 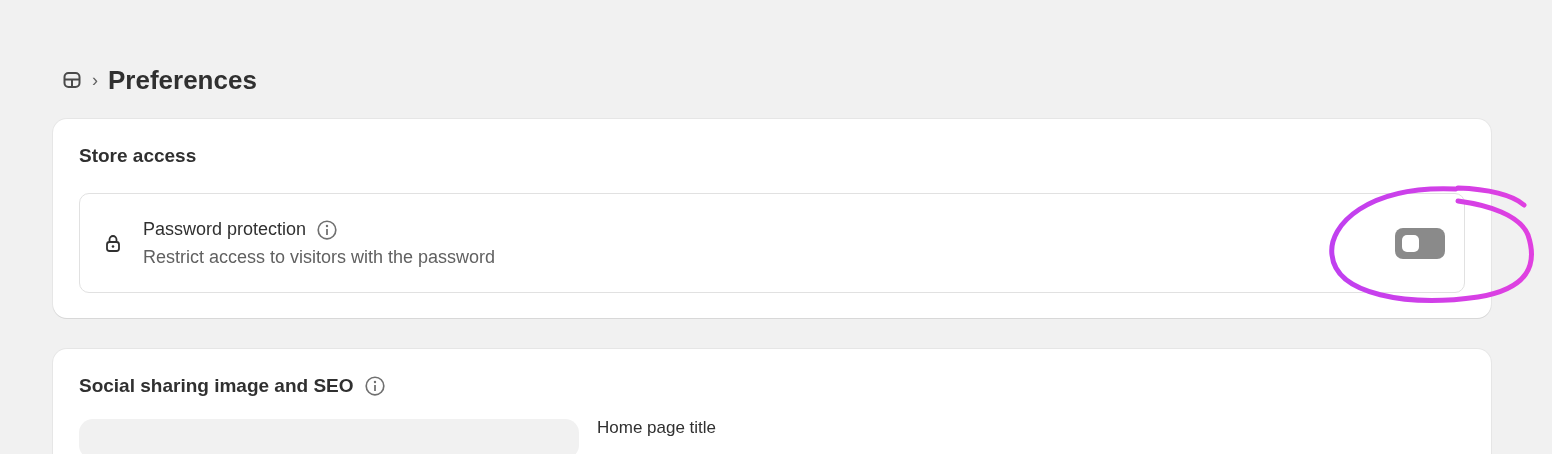 I want to click on field-label: Home page title, so click(x=657, y=428).